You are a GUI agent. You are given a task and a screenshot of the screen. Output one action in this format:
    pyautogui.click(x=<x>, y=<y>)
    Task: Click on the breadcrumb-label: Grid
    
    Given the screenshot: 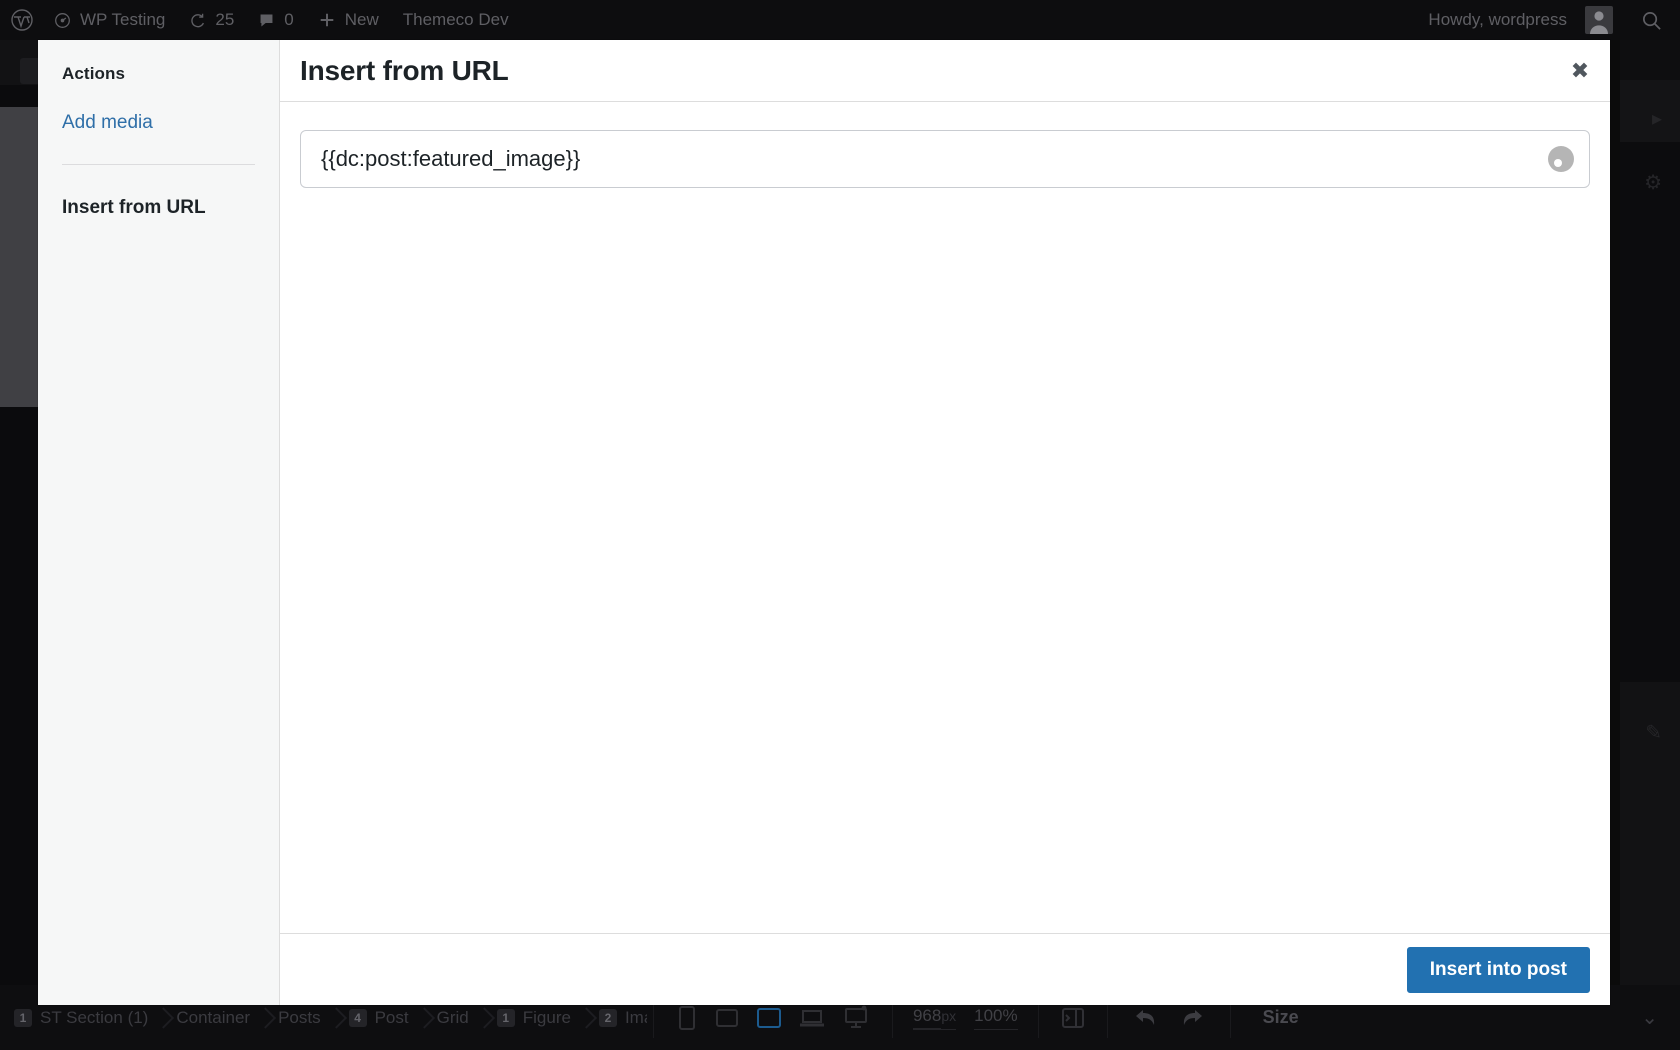 What is the action you would take?
    pyautogui.click(x=452, y=1017)
    